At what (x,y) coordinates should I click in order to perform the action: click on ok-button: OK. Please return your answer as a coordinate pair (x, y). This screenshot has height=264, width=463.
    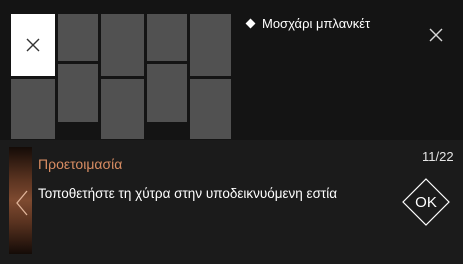
    Looking at the image, I should click on (426, 202).